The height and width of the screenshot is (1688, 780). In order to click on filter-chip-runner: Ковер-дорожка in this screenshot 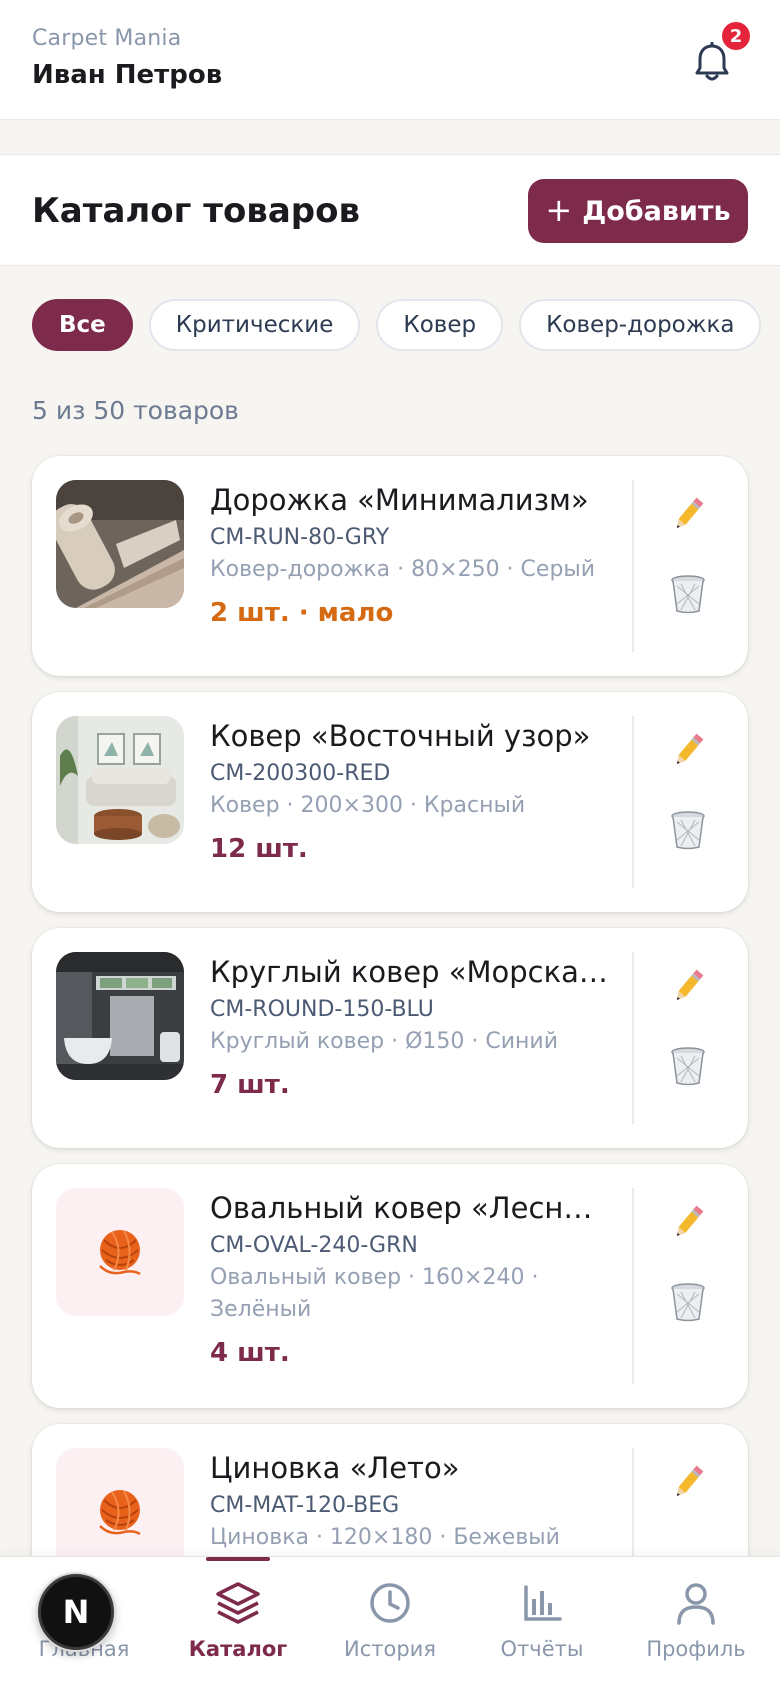, I will do `click(640, 325)`.